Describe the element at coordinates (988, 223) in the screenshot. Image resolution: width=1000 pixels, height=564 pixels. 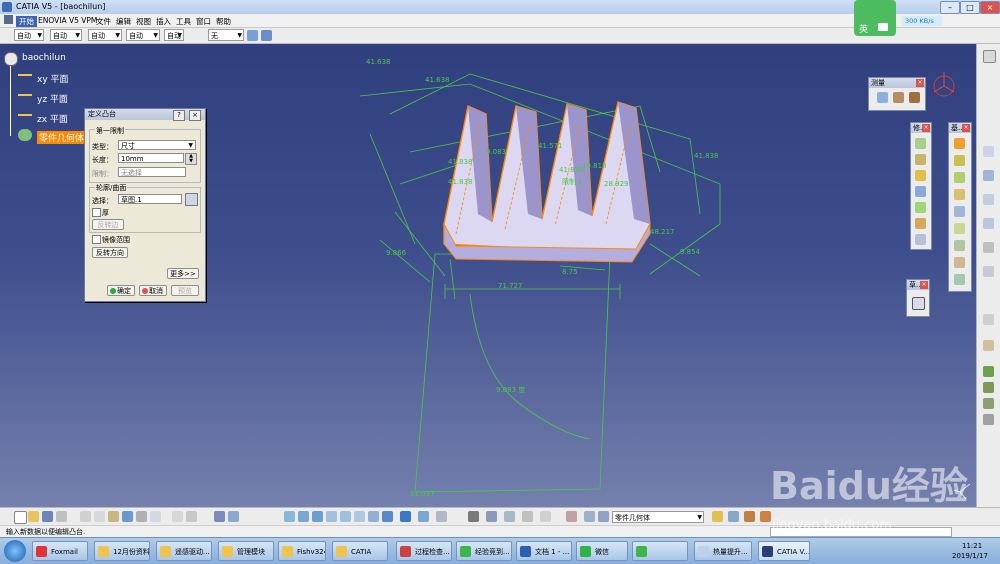
I see `line-tool-icon` at that location.